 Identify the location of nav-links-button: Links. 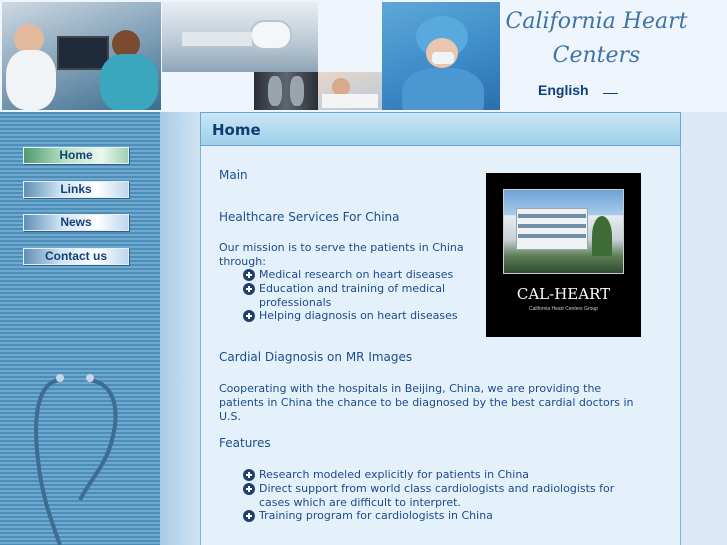
(76, 189).